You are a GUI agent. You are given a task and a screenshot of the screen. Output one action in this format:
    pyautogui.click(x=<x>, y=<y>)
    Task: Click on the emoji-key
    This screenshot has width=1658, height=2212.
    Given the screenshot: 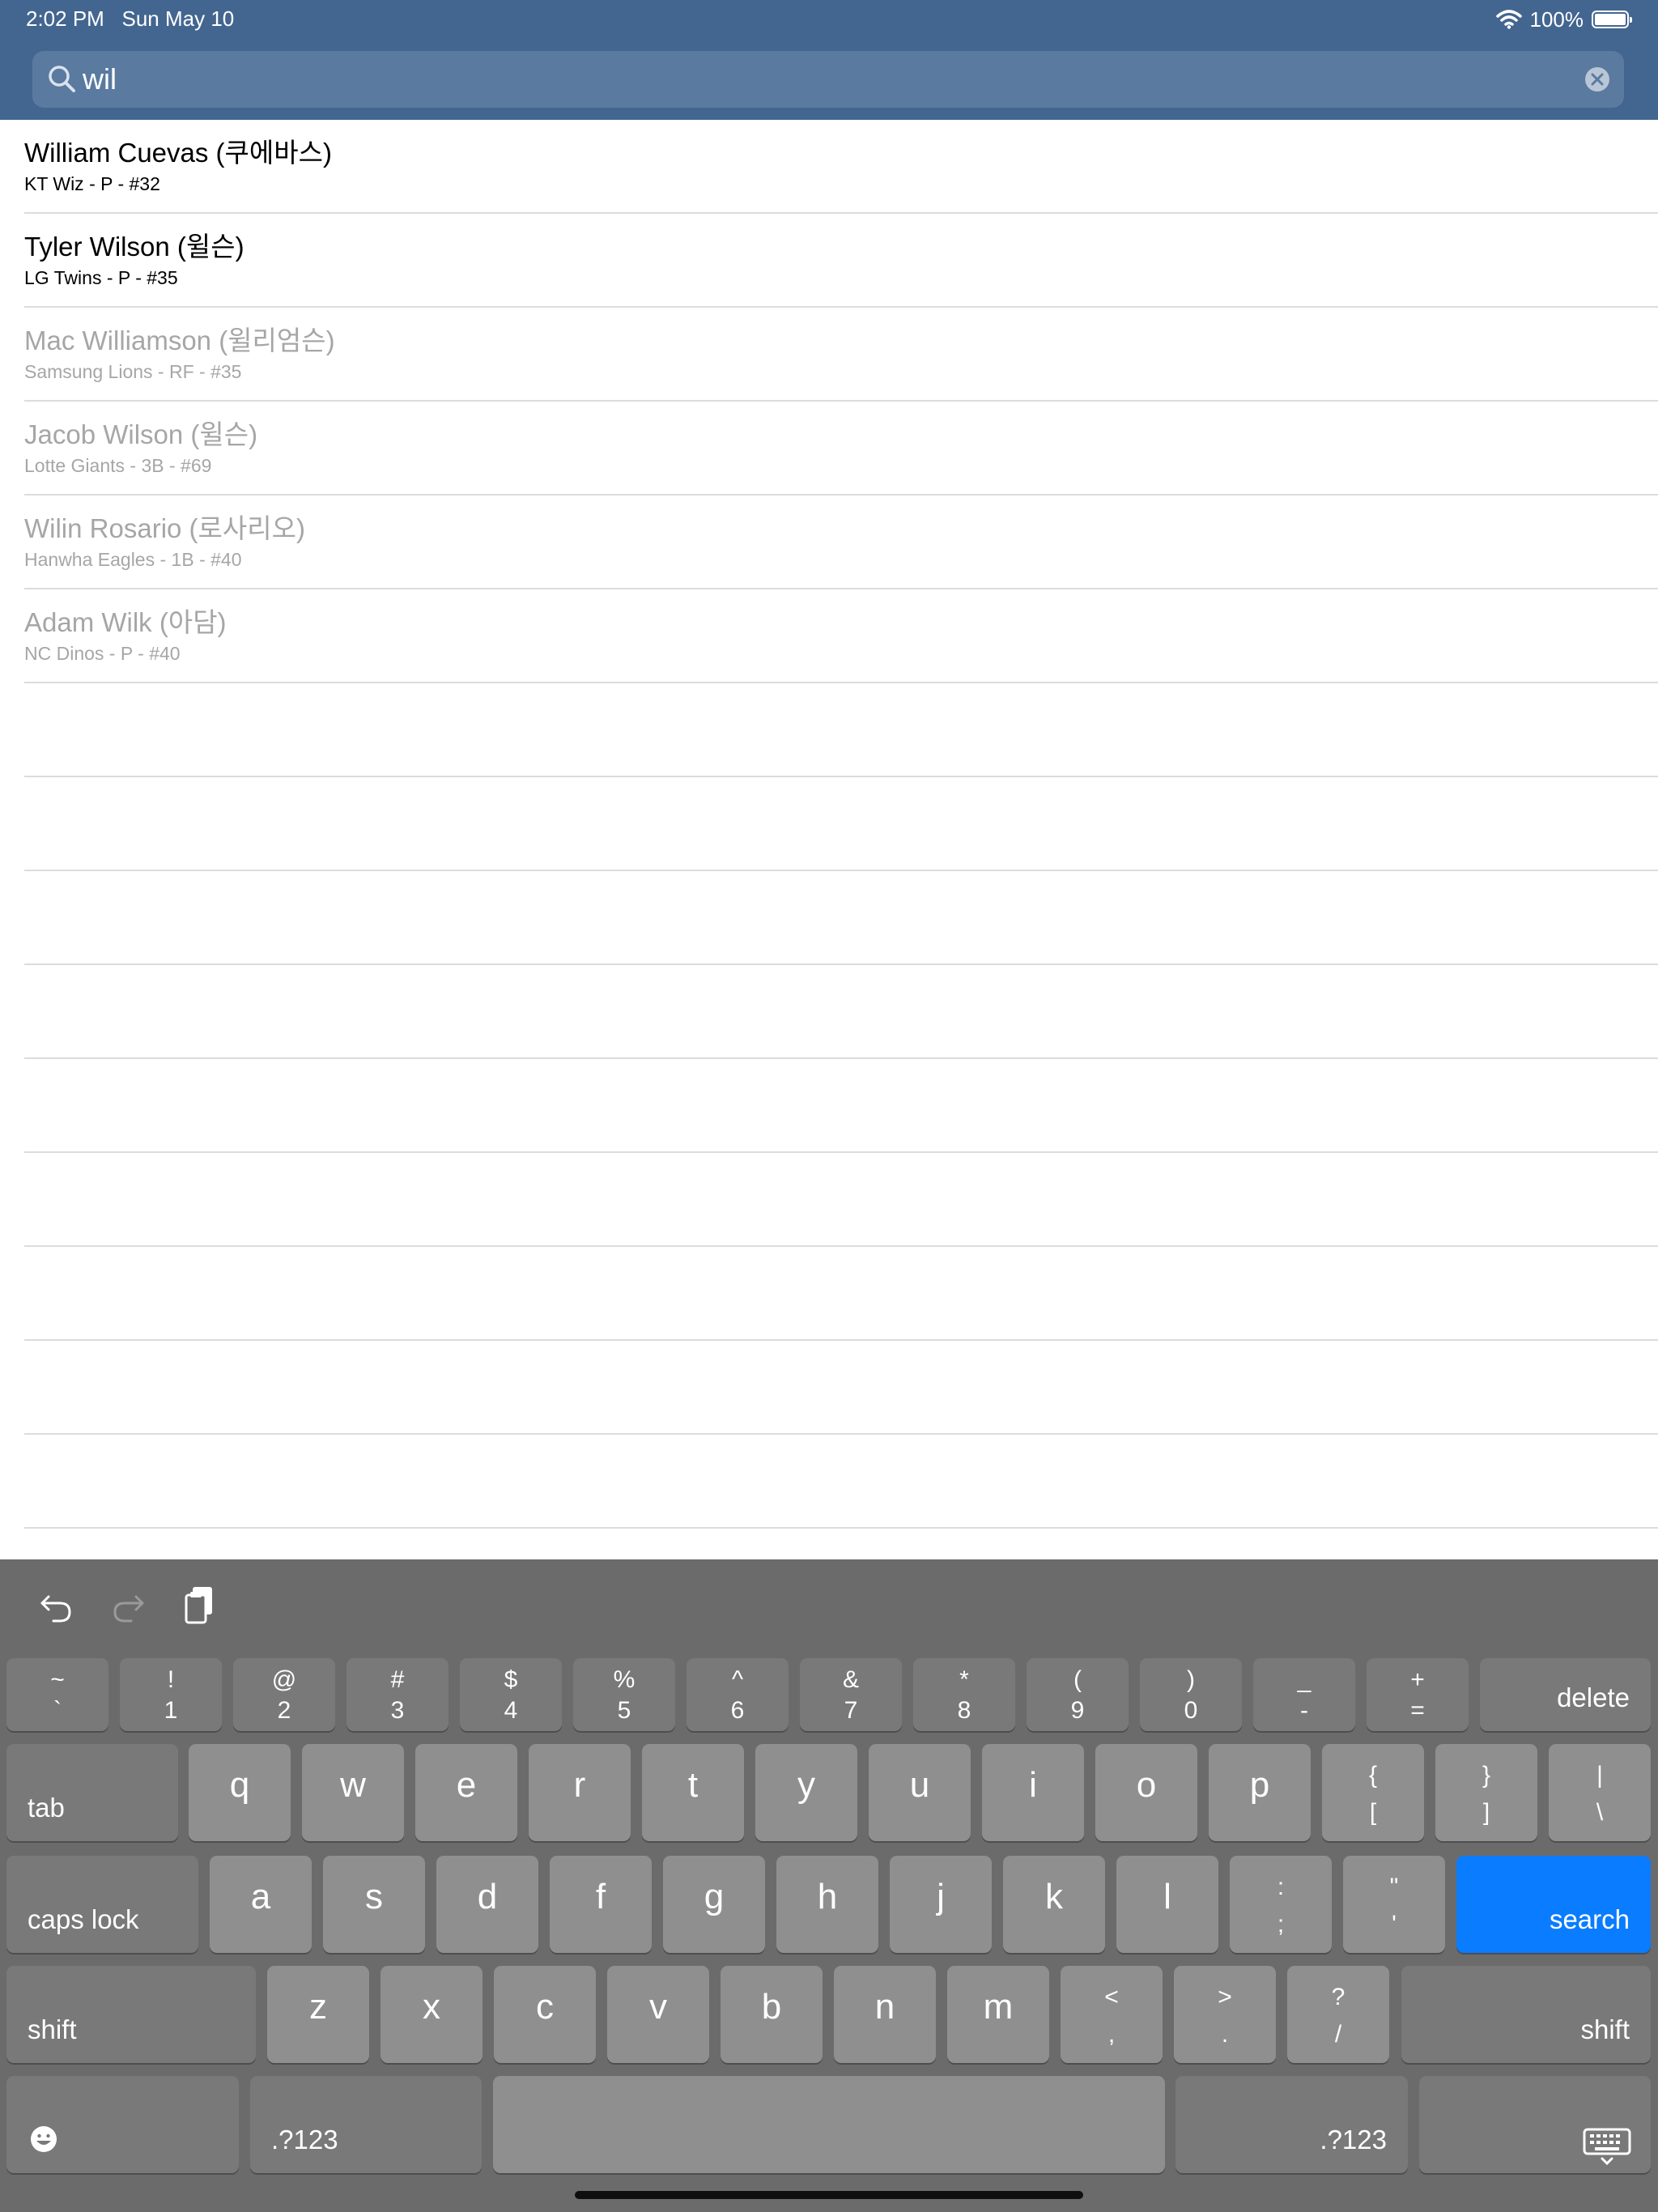 What is the action you would take?
    pyautogui.click(x=122, y=2125)
    